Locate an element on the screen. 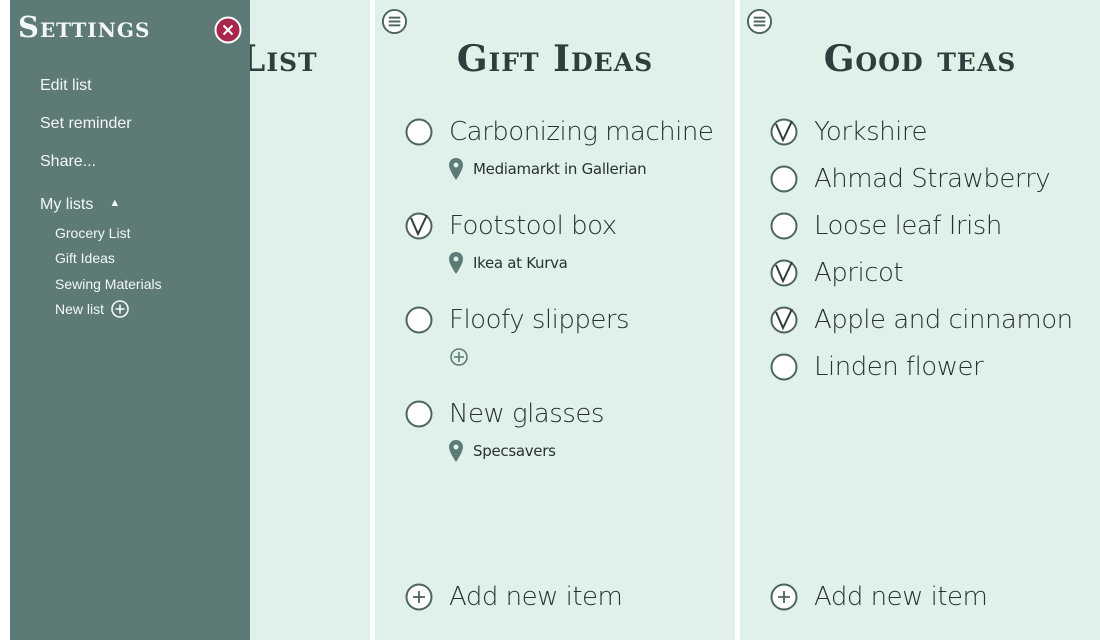  caret-up-icon: ▲ is located at coordinates (115, 203).